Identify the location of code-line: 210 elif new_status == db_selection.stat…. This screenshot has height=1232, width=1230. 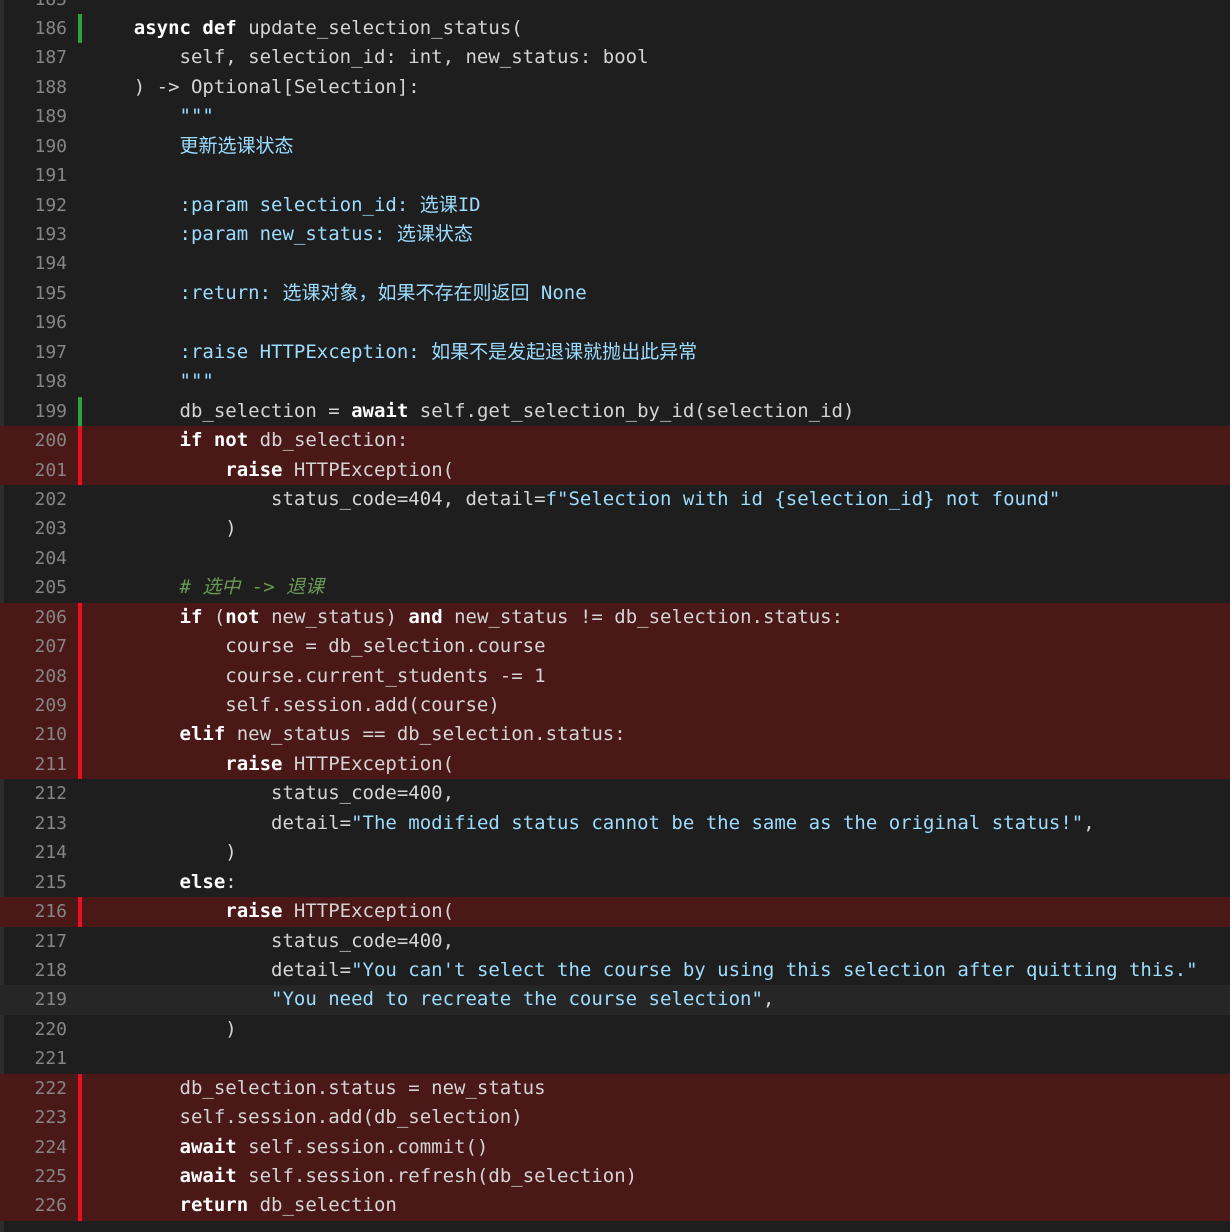
(615, 735).